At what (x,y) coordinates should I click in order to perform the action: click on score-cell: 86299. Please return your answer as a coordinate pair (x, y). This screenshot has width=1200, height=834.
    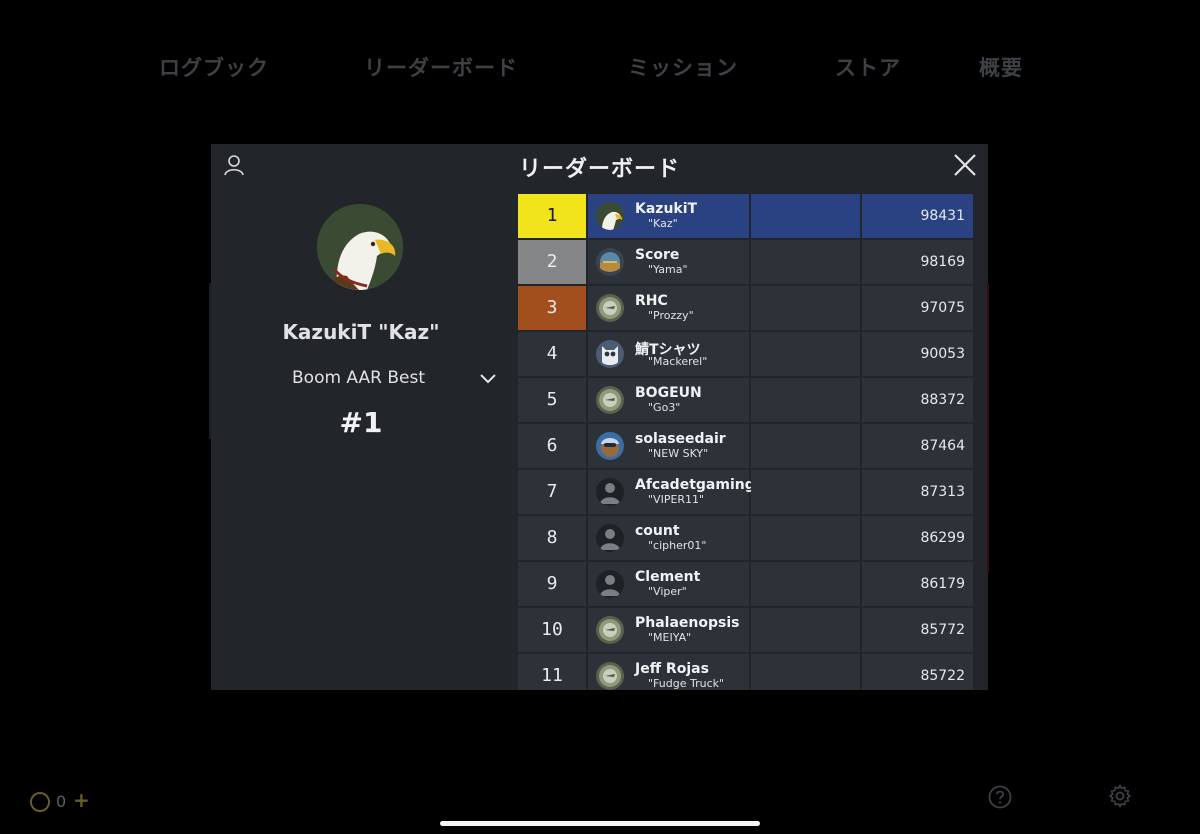
    Looking at the image, I should click on (917, 538).